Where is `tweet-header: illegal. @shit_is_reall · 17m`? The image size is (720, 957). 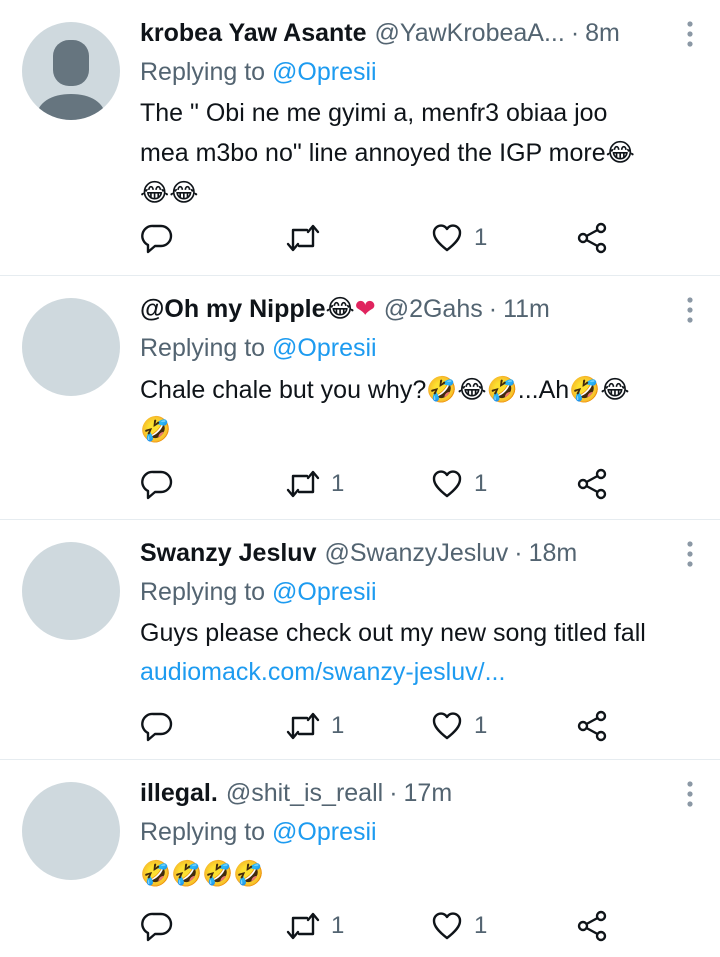
tweet-header: illegal. @shit_is_reall · 17m is located at coordinates (420, 793).